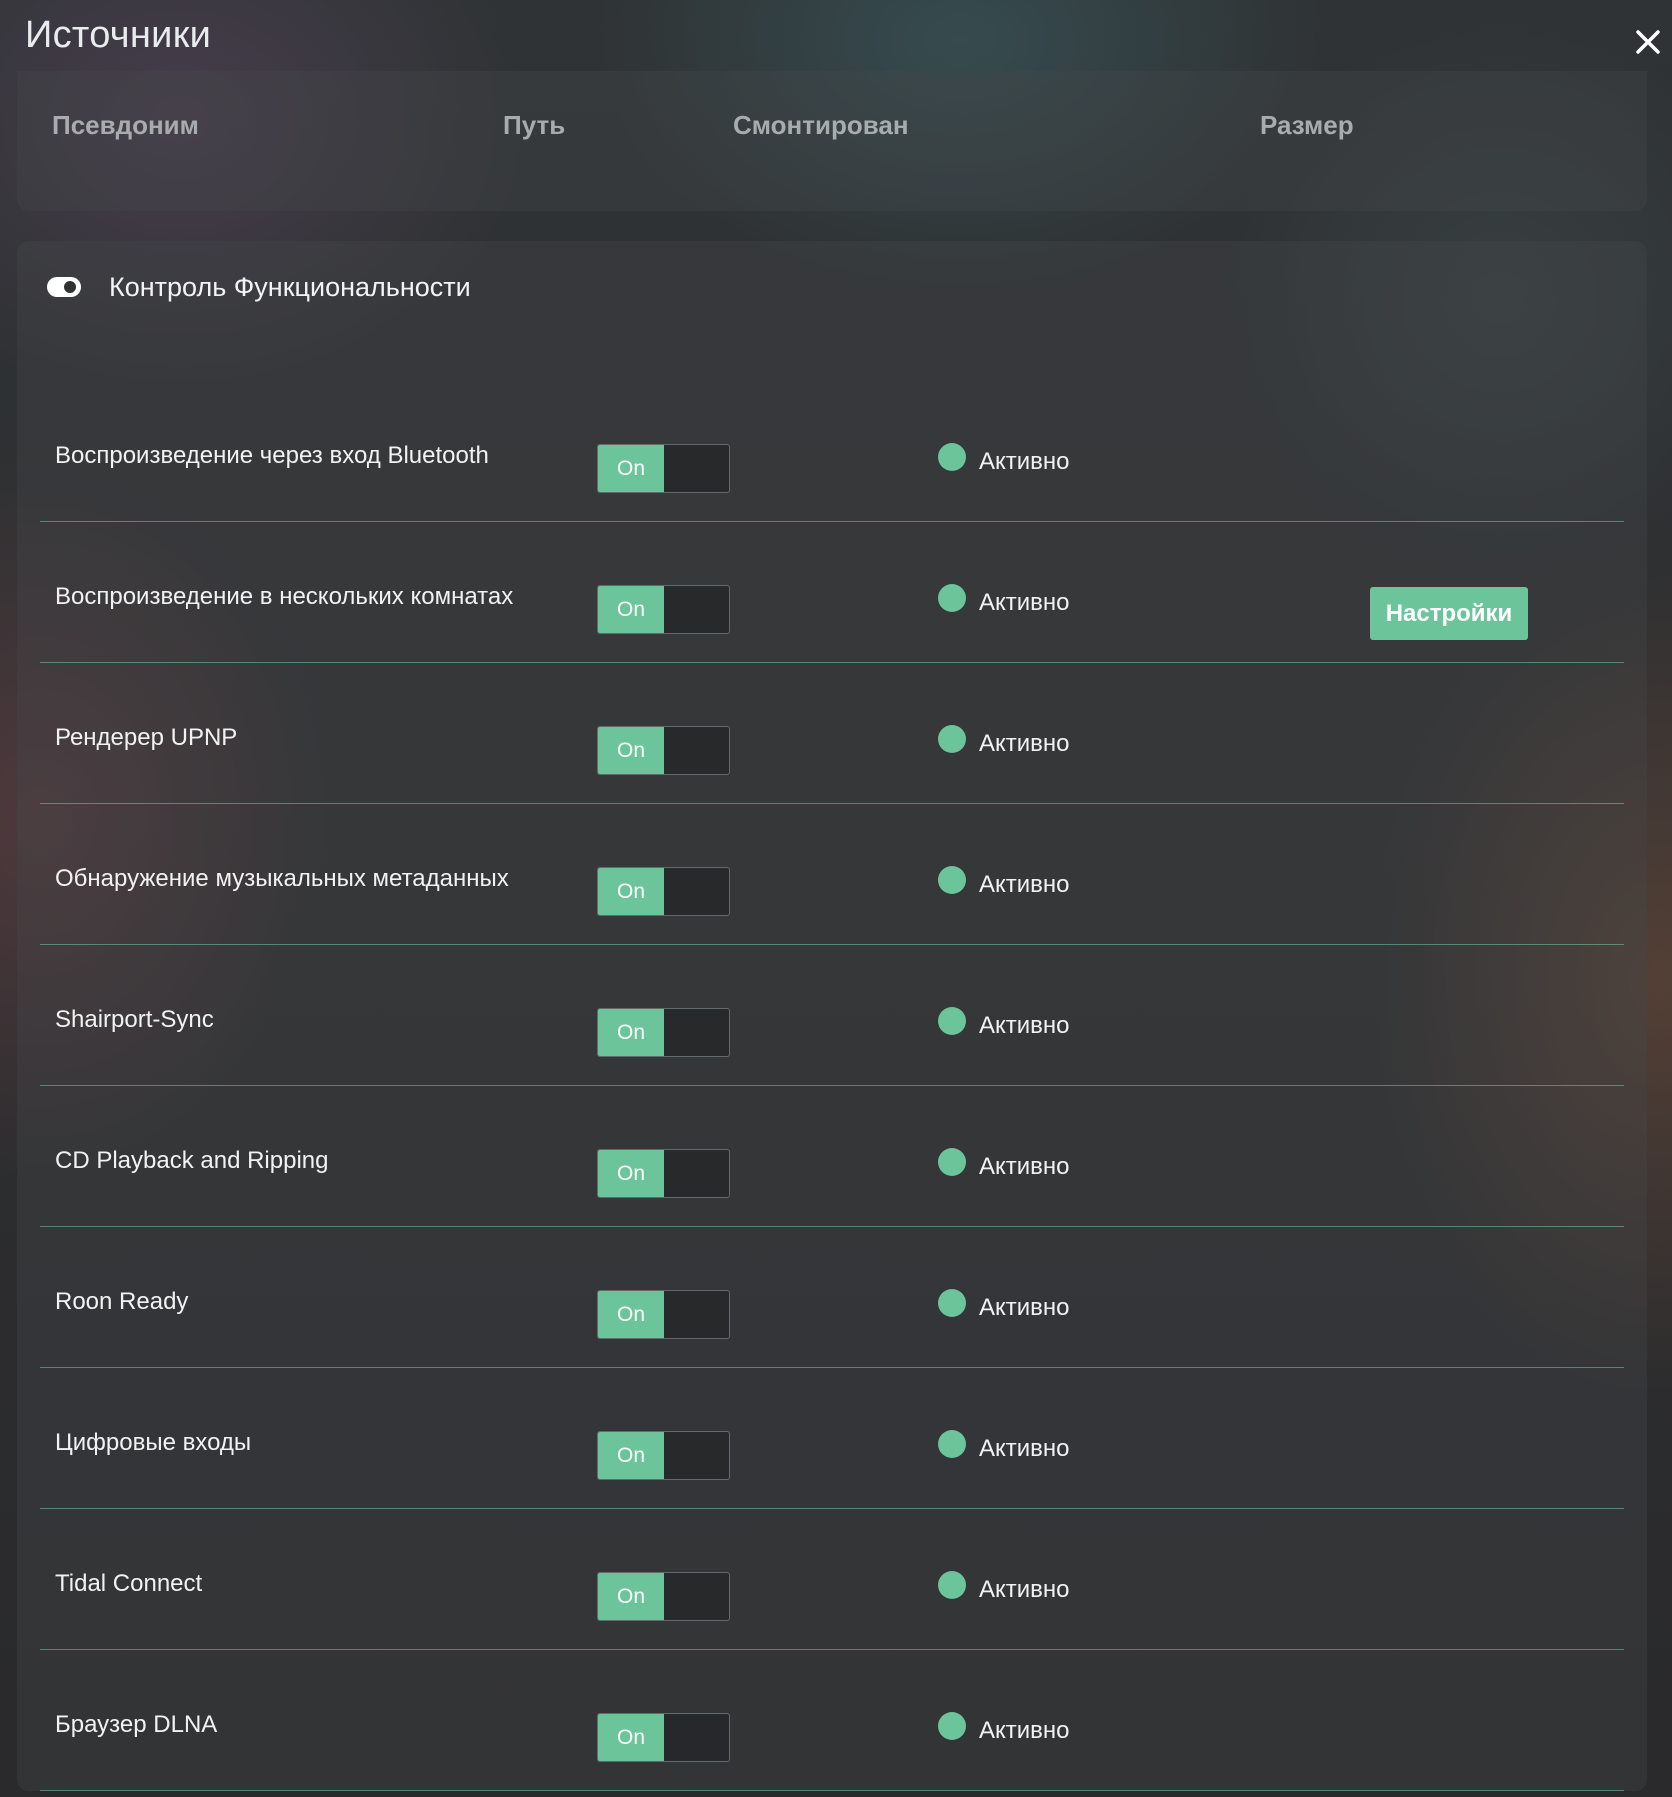 The width and height of the screenshot is (1672, 1797). I want to click on close-button, so click(1648, 42).